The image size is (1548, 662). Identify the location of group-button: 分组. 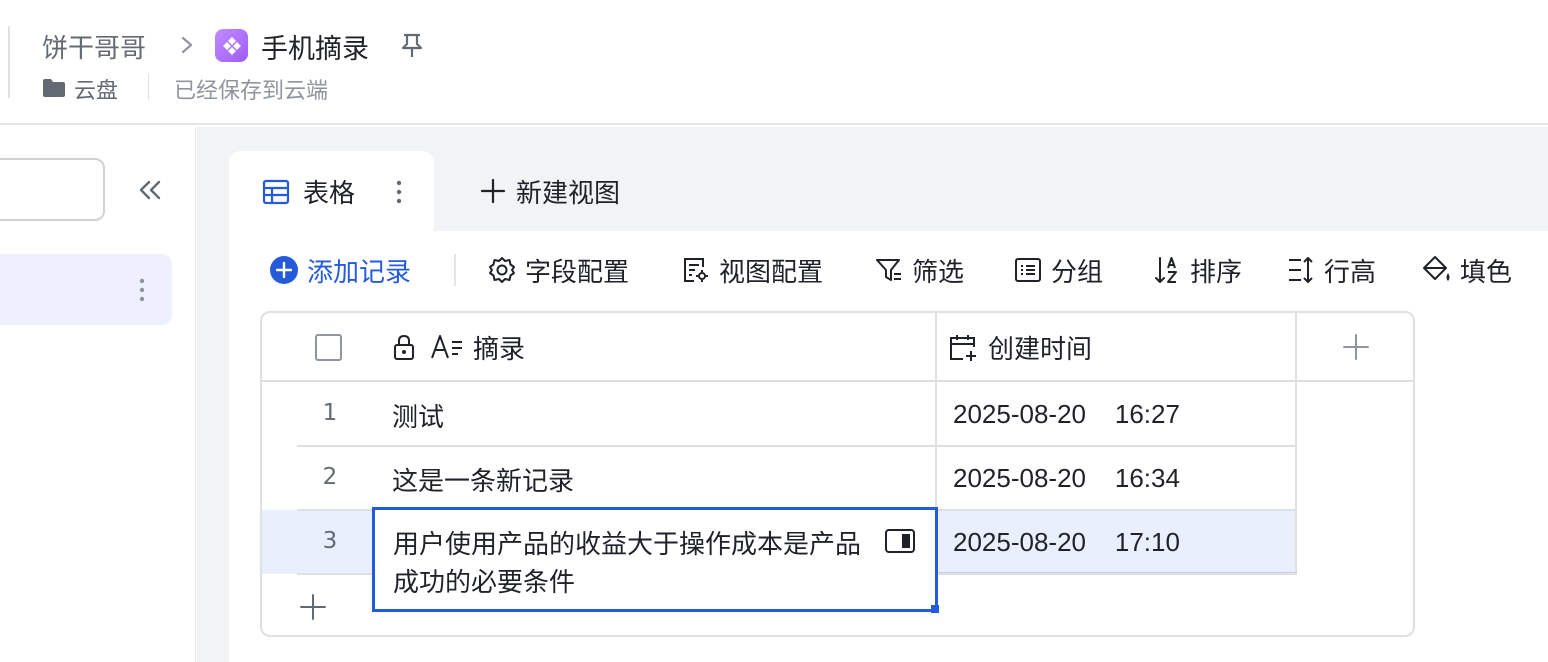
(1058, 270).